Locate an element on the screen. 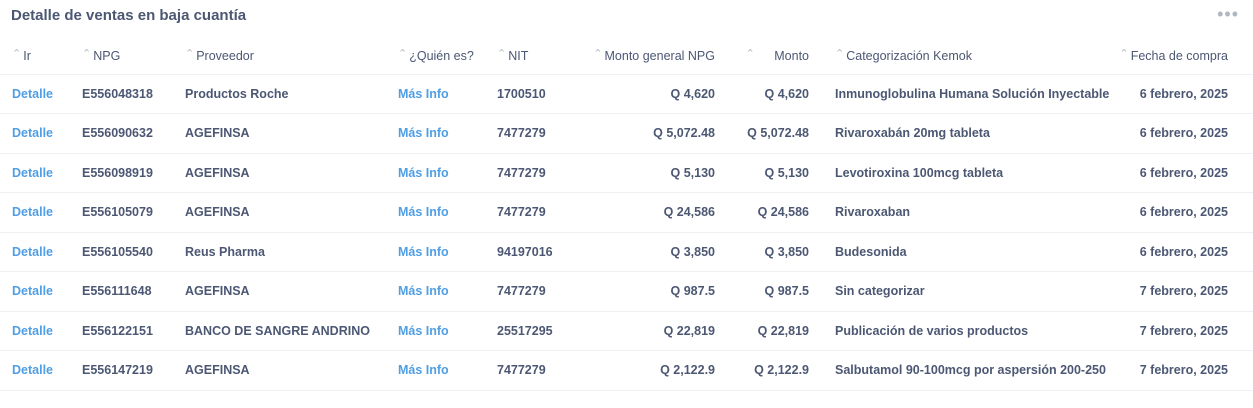 Image resolution: width=1253 pixels, height=408 pixels. monto-general-cell: Q 22,819 is located at coordinates (651, 330).